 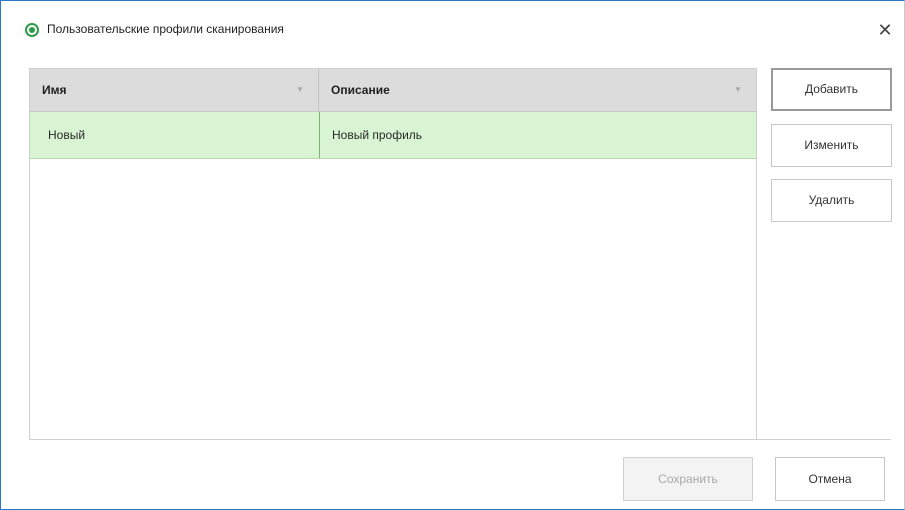 I want to click on column-header-description-label: Описание, so click(x=360, y=90).